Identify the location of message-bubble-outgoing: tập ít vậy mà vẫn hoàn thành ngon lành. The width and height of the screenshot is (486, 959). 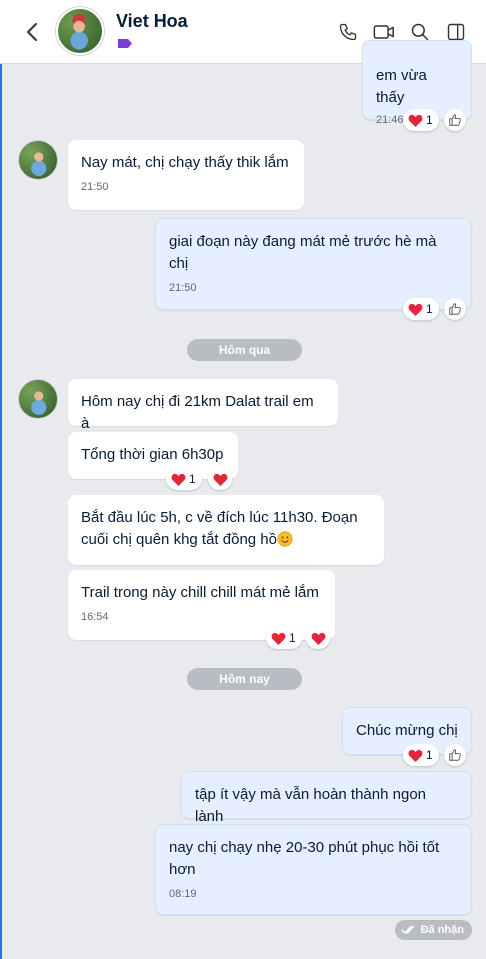
(326, 798).